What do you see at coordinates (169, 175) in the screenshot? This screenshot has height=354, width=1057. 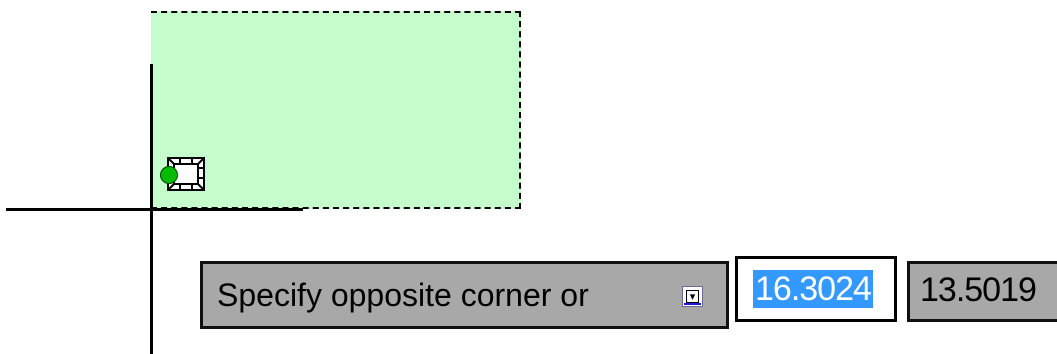 I see `snap-marker-icon` at bounding box center [169, 175].